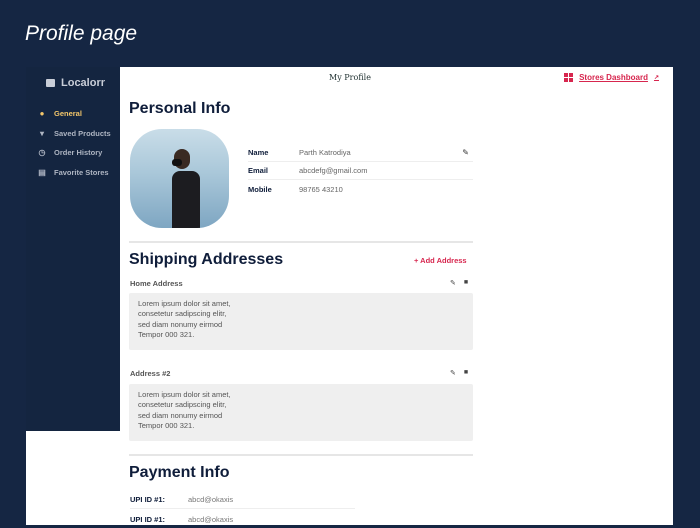 This screenshot has height=528, width=700. What do you see at coordinates (258, 170) in the screenshot?
I see `field-label: Email` at bounding box center [258, 170].